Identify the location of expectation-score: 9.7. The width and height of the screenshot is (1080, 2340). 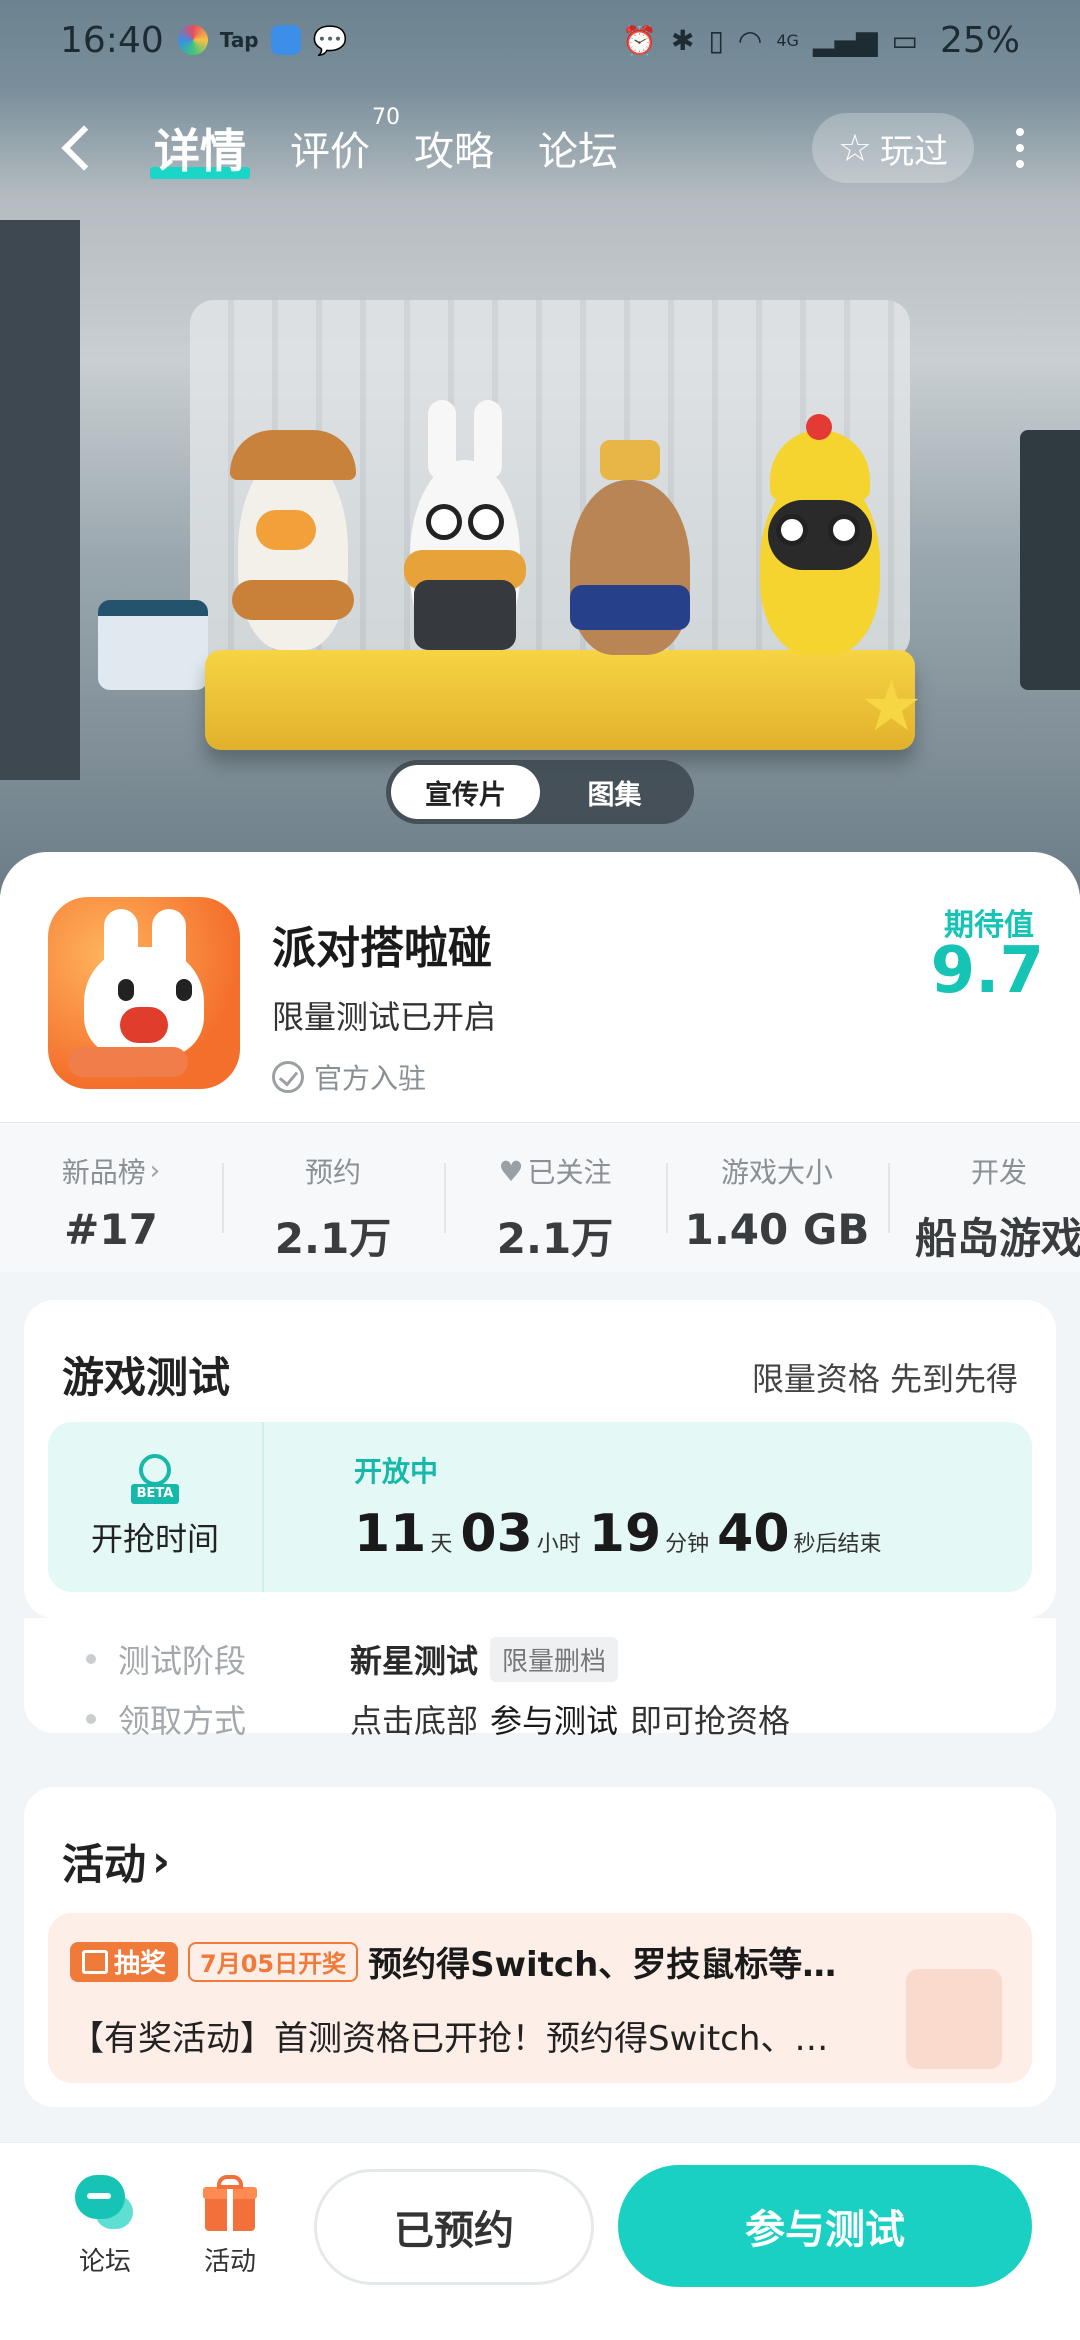
(987, 971).